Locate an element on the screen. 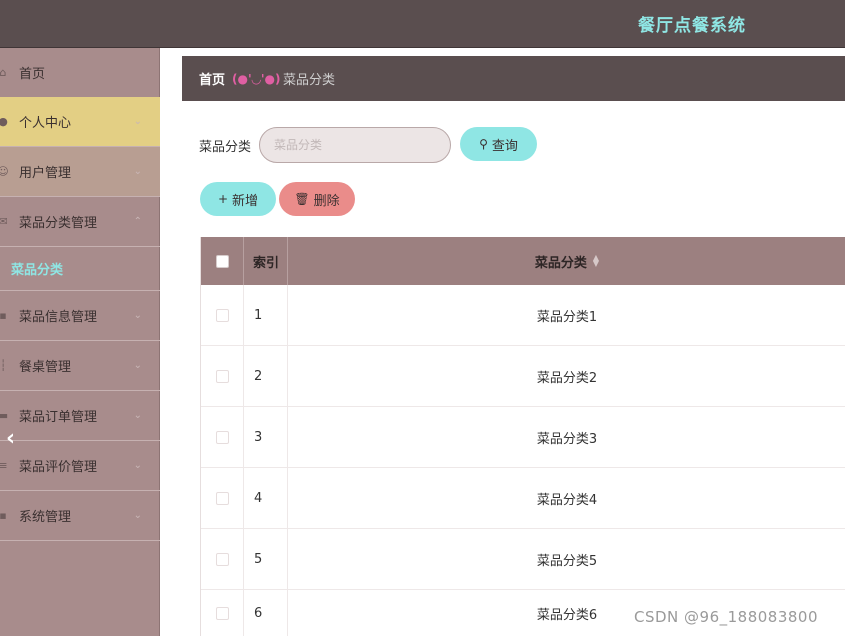 This screenshot has width=845, height=636. add-button: + 新增 is located at coordinates (238, 199).